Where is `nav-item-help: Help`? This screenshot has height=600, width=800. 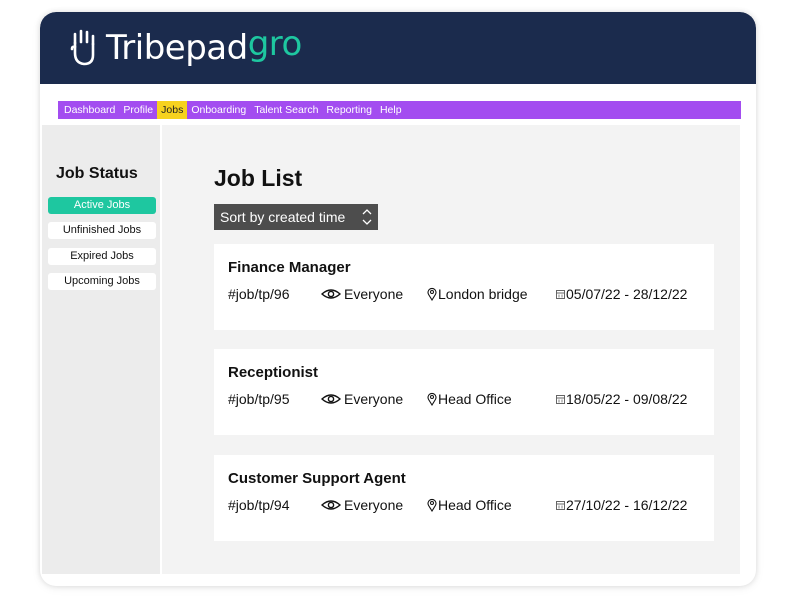
nav-item-help: Help is located at coordinates (391, 110).